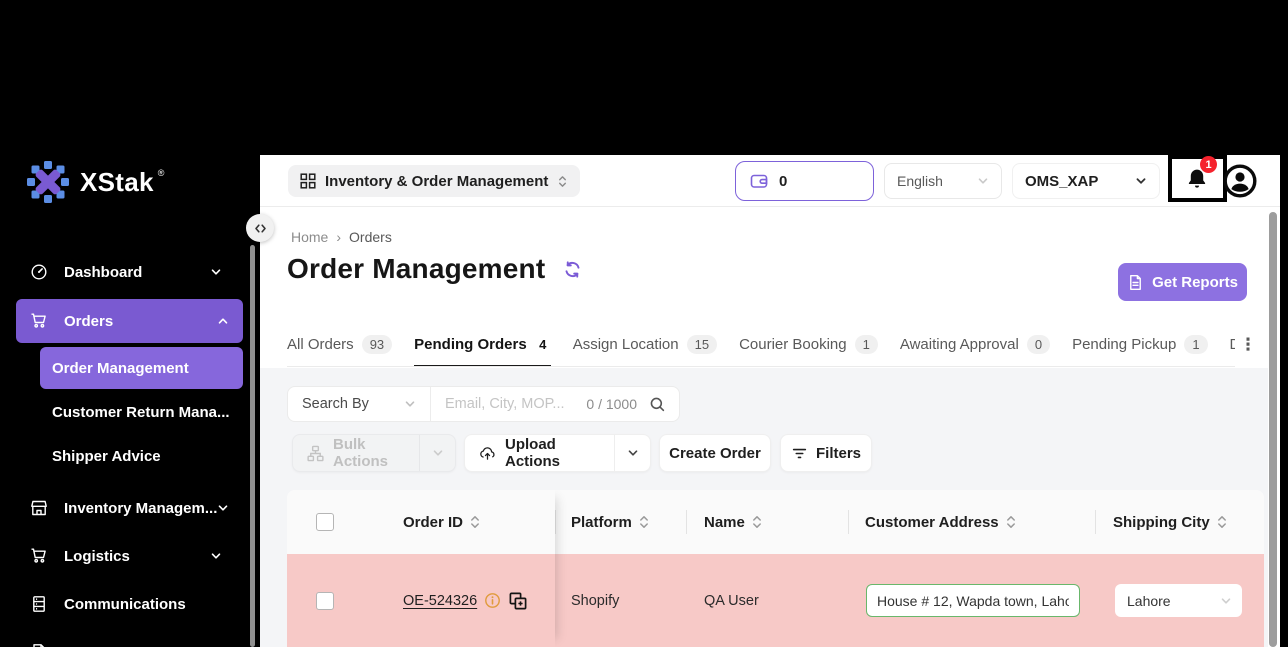  Describe the element at coordinates (715, 453) in the screenshot. I see `create-order-button: Create Order` at that location.